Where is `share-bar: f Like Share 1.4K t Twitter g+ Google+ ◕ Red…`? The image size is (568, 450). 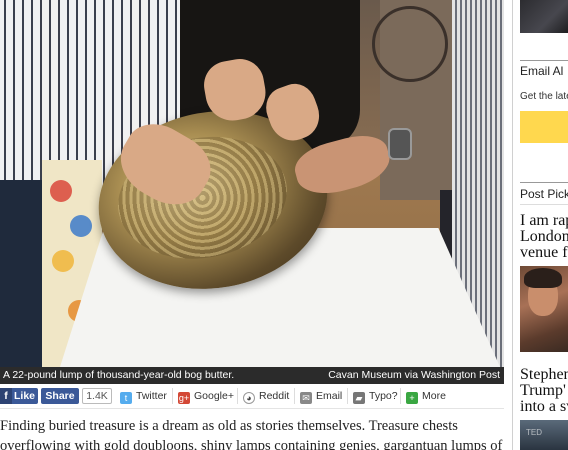
share-bar: f Like Share 1.4K t Twitter g+ Google+ ◕ Red… is located at coordinates (252, 397).